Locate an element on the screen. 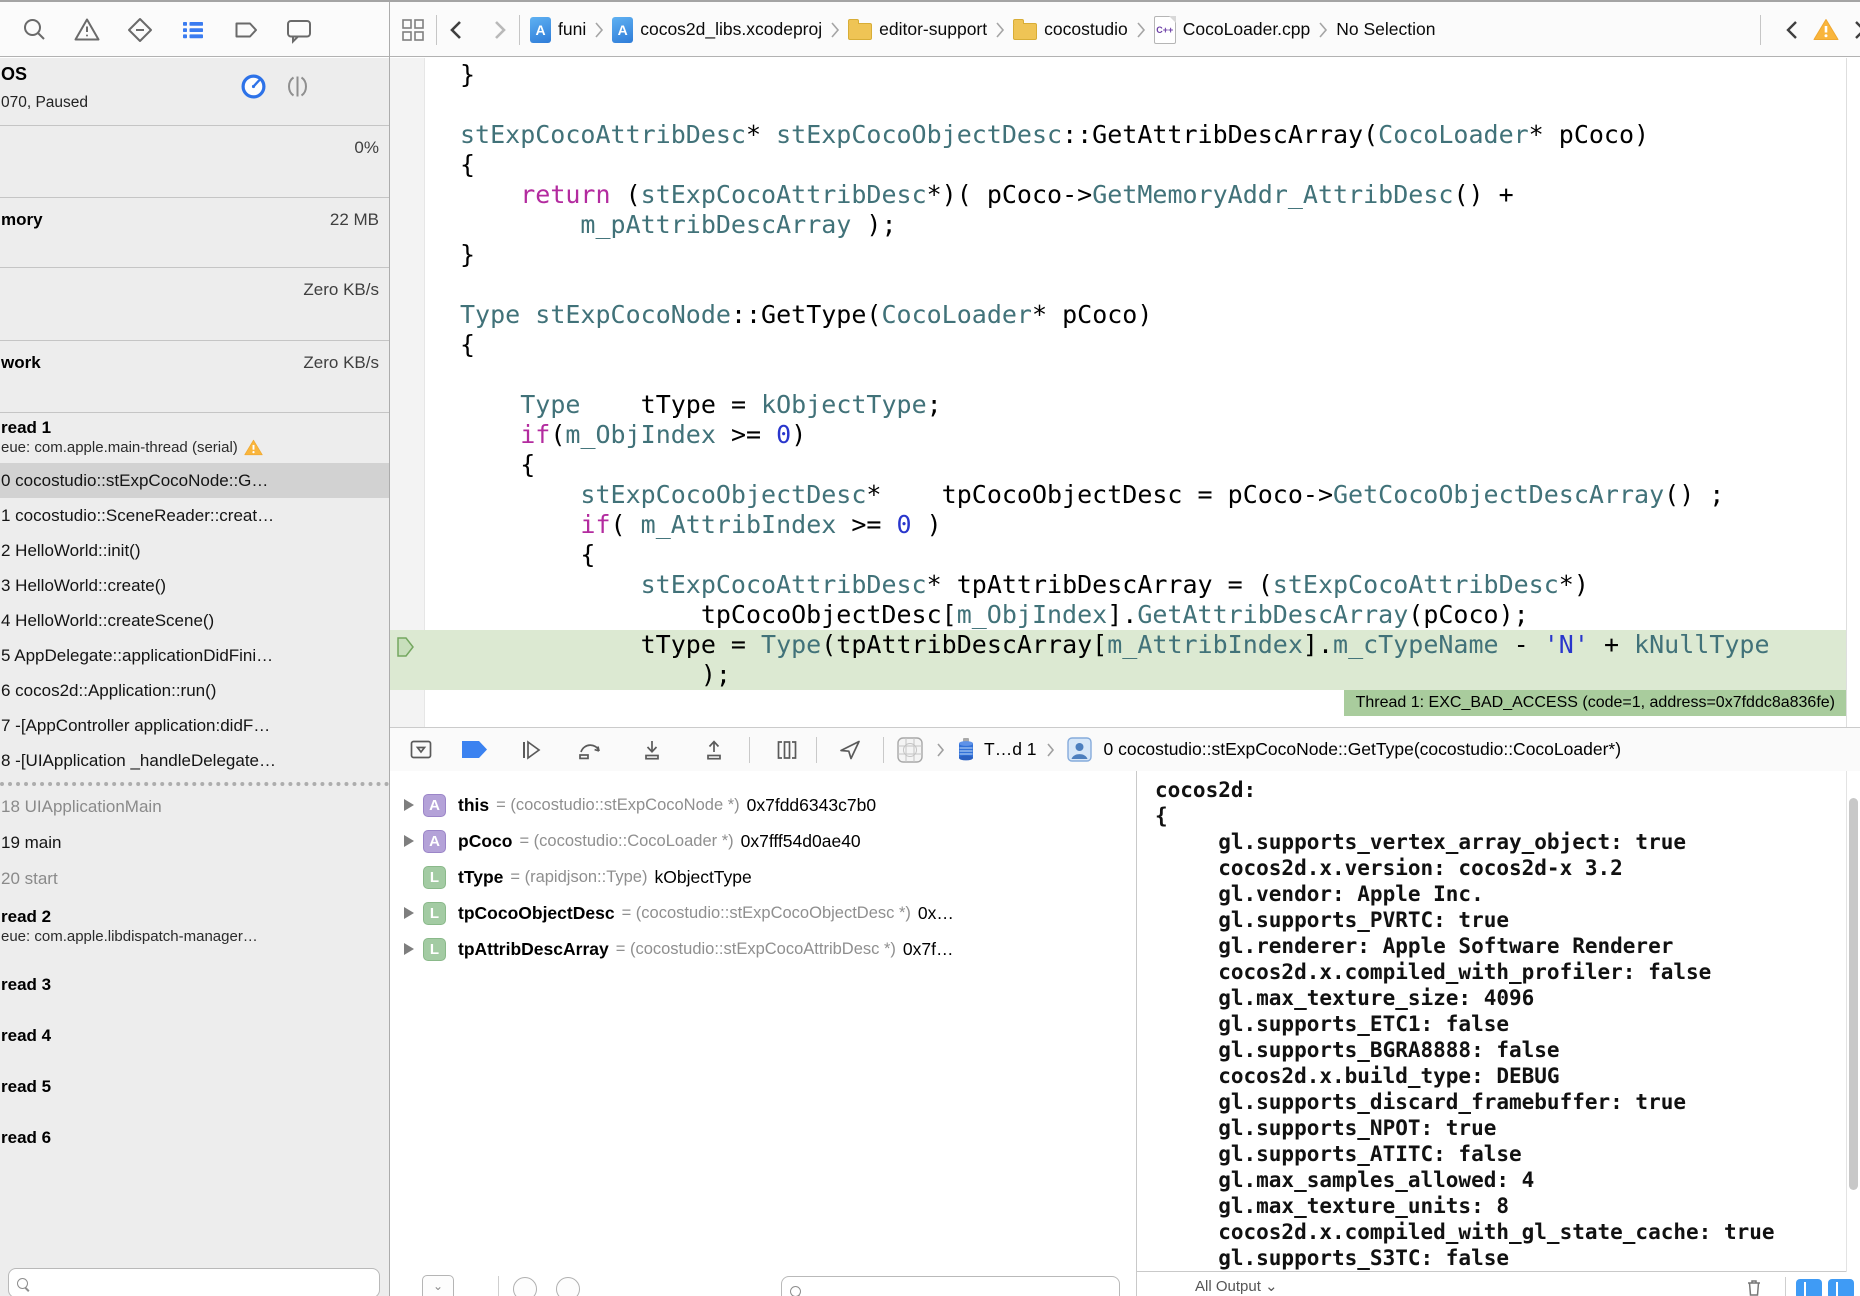 The image size is (1860, 1296). stack-frame-person-icon is located at coordinates (1079, 749).